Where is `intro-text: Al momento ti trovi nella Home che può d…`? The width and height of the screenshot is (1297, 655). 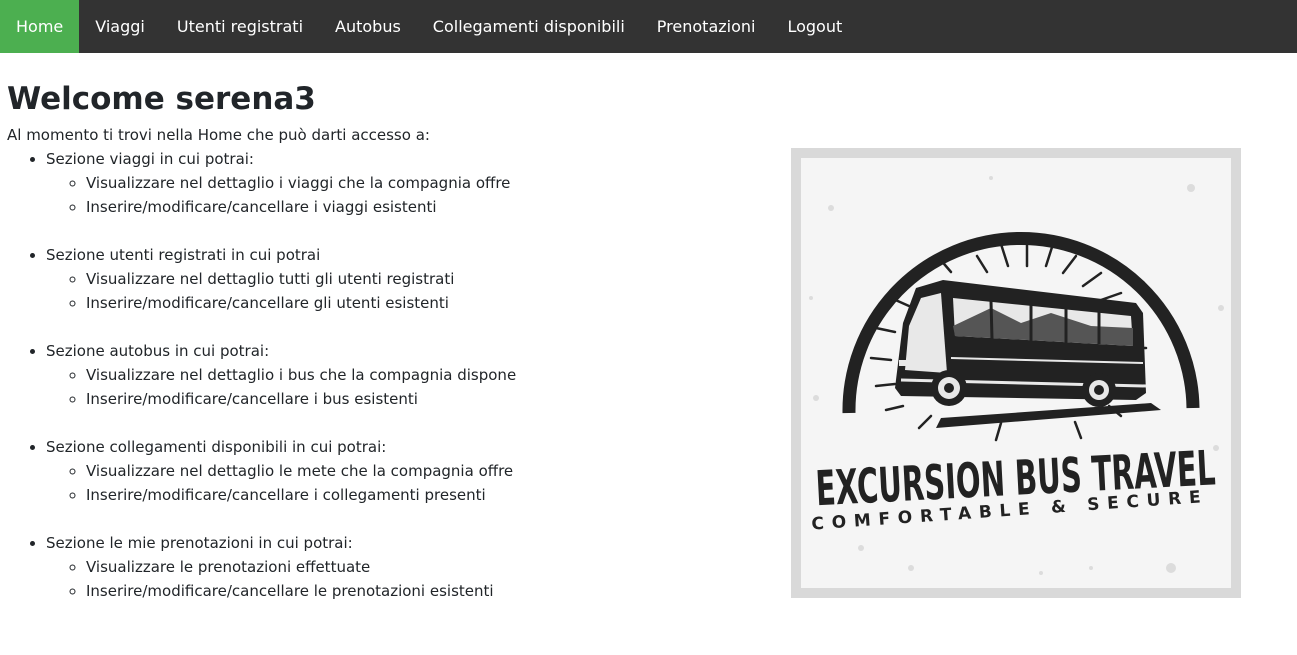
intro-text: Al momento ti trovi nella Home che può d… is located at coordinates (218, 135).